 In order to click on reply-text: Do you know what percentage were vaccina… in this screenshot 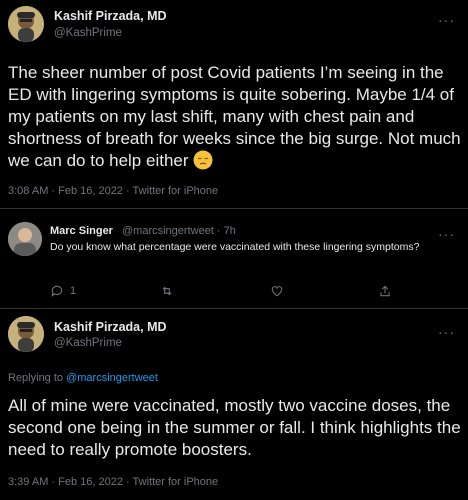, I will do `click(235, 247)`.